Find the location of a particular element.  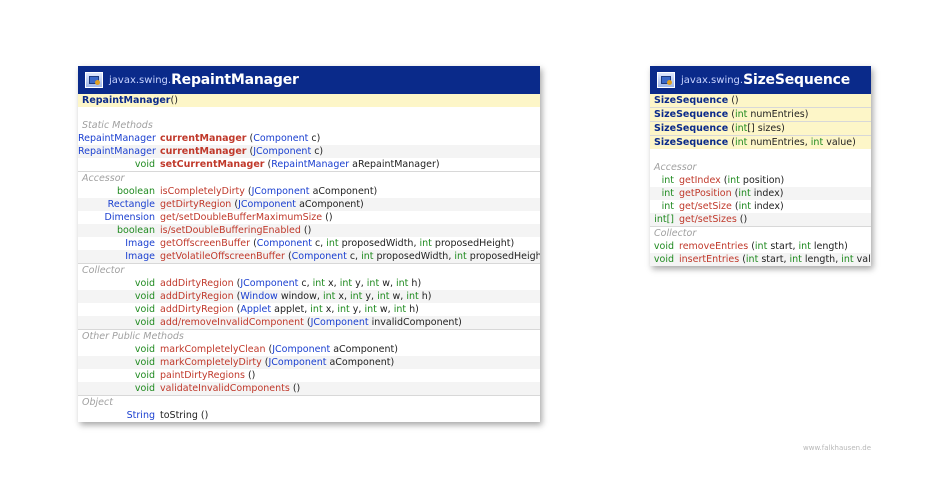

method-row: int getIndex (int position) is located at coordinates (760, 180).